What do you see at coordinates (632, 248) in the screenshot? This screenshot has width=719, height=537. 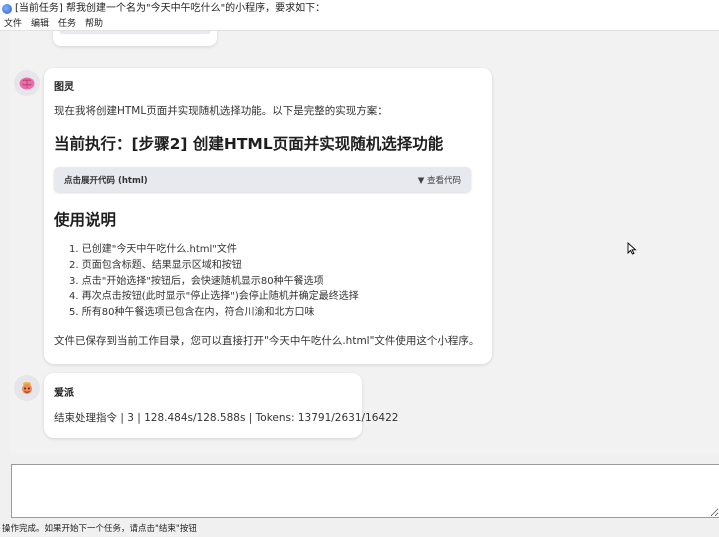 I see `mouse-cursor-icon` at bounding box center [632, 248].